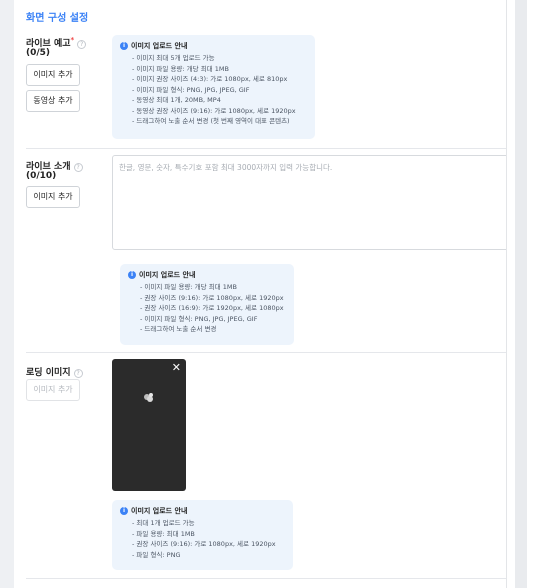 The image size is (543, 588). Describe the element at coordinates (213, 100) in the screenshot. I see `info-item: 동영상 최대 1개, 20MB, MP4` at that location.